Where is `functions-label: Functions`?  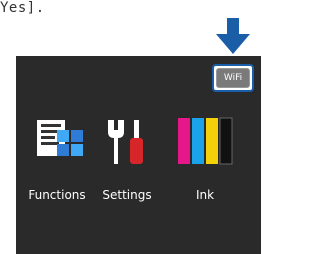 functions-label: Functions is located at coordinates (57, 195).